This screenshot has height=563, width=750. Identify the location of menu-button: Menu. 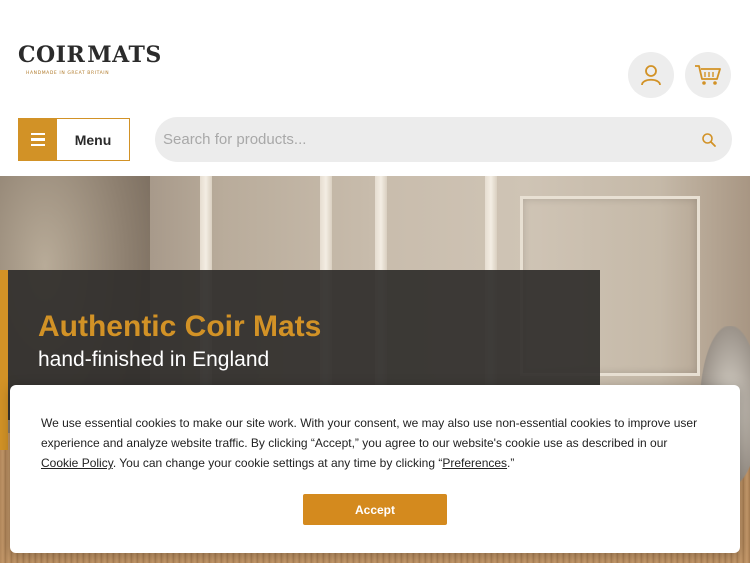
(74, 139).